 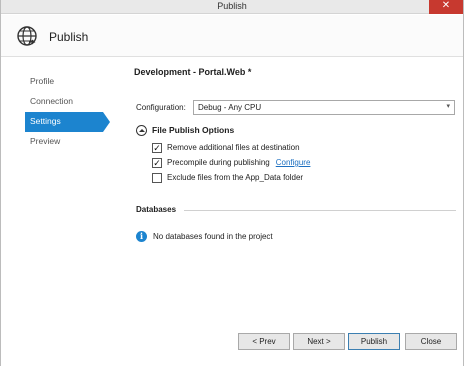 I want to click on nav-item-connection: Connection, so click(x=68, y=102).